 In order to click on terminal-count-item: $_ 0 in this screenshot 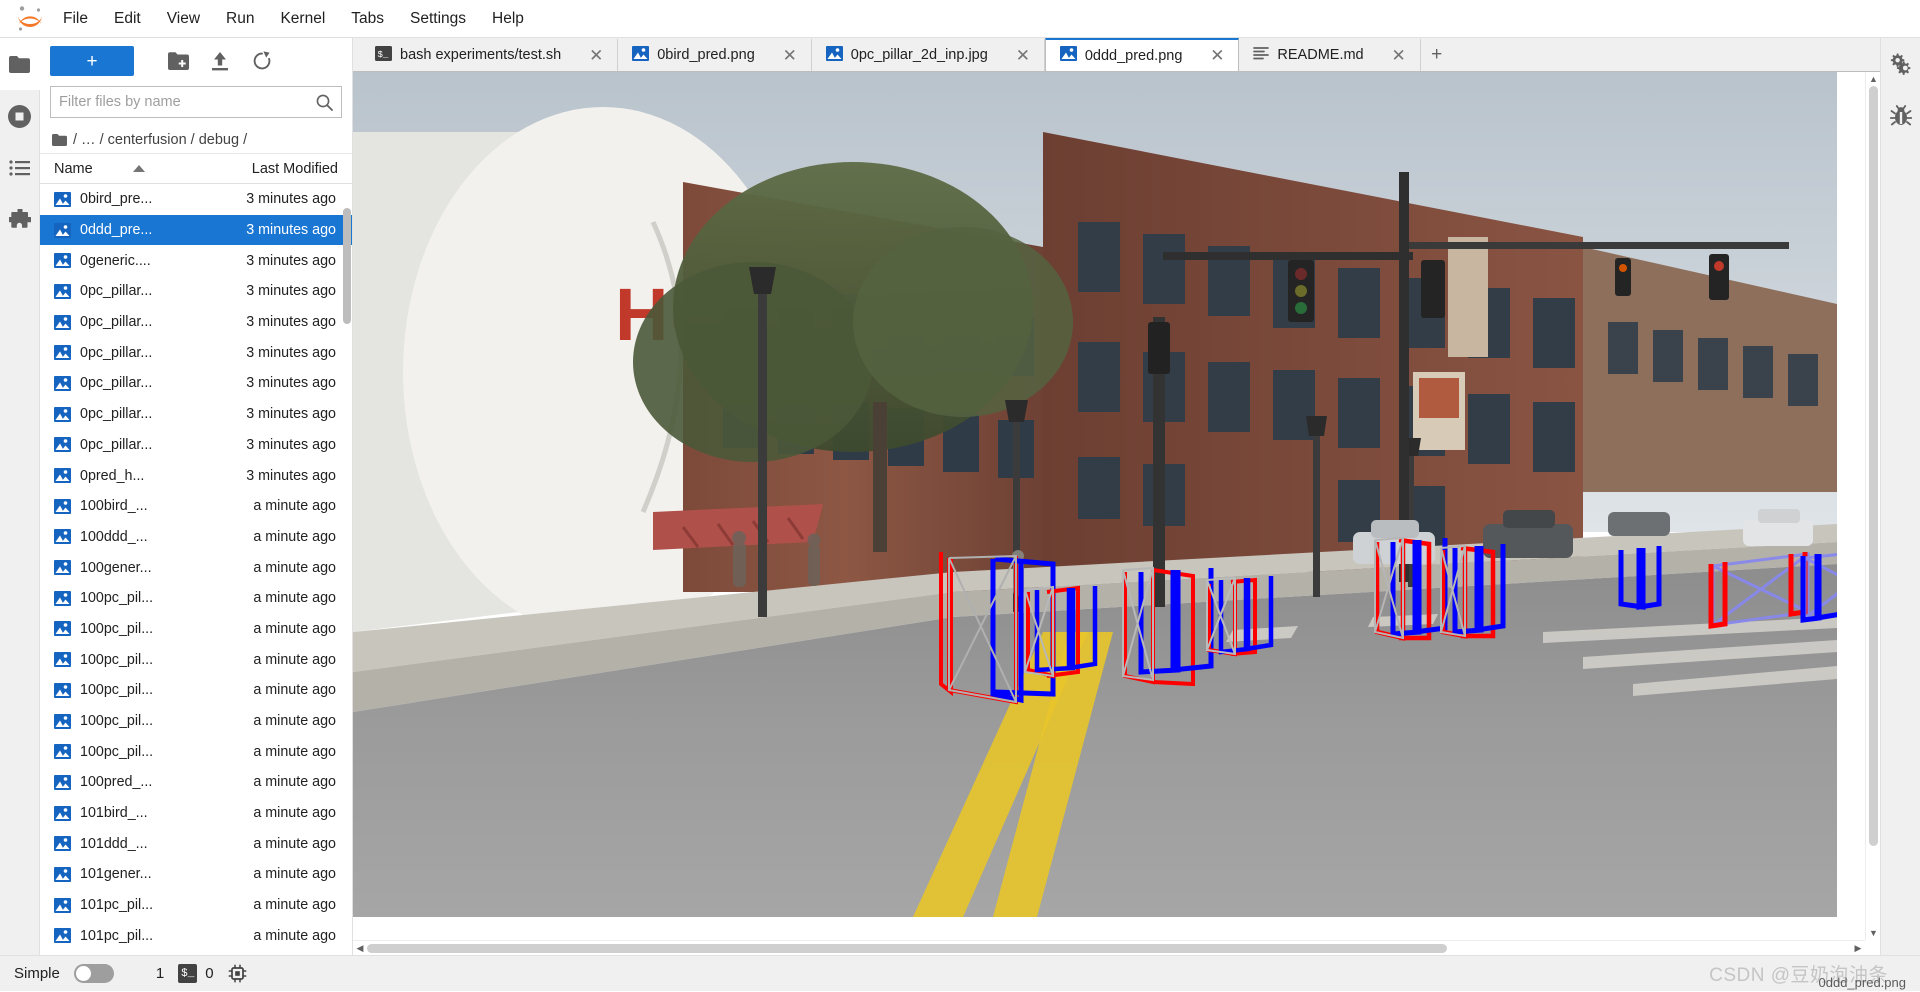, I will do `click(196, 973)`.